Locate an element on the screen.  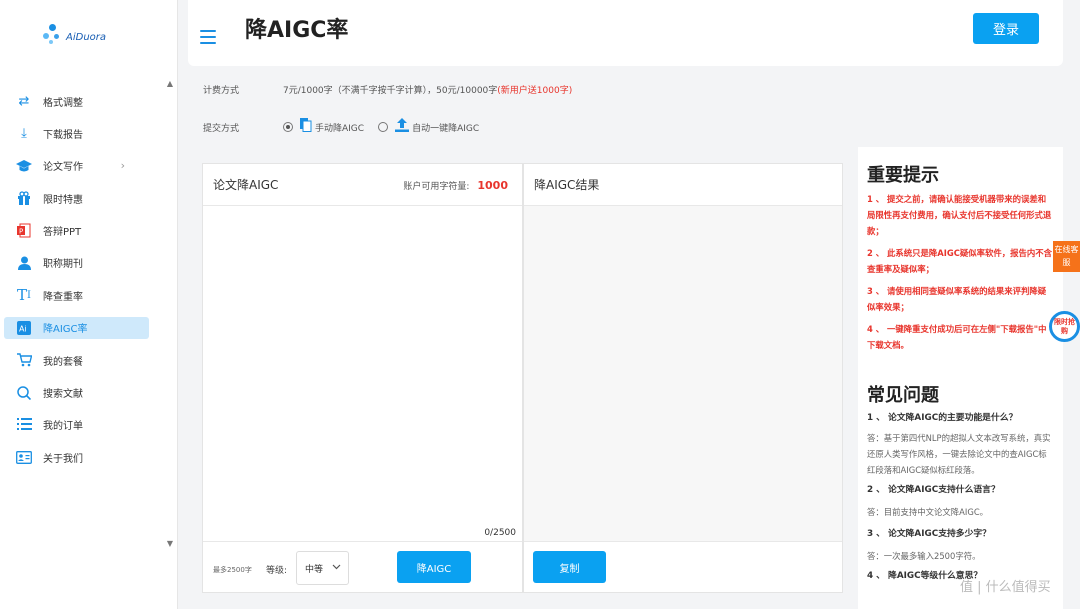
online-service-button: 在线客服 is located at coordinates (1066, 256).